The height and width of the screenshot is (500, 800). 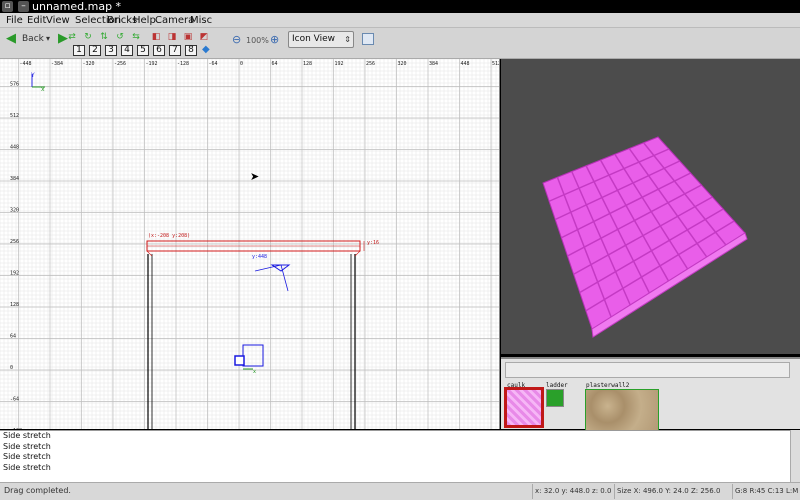 What do you see at coordinates (496, 64) in the screenshot?
I see `x-tick-label: 512` at bounding box center [496, 64].